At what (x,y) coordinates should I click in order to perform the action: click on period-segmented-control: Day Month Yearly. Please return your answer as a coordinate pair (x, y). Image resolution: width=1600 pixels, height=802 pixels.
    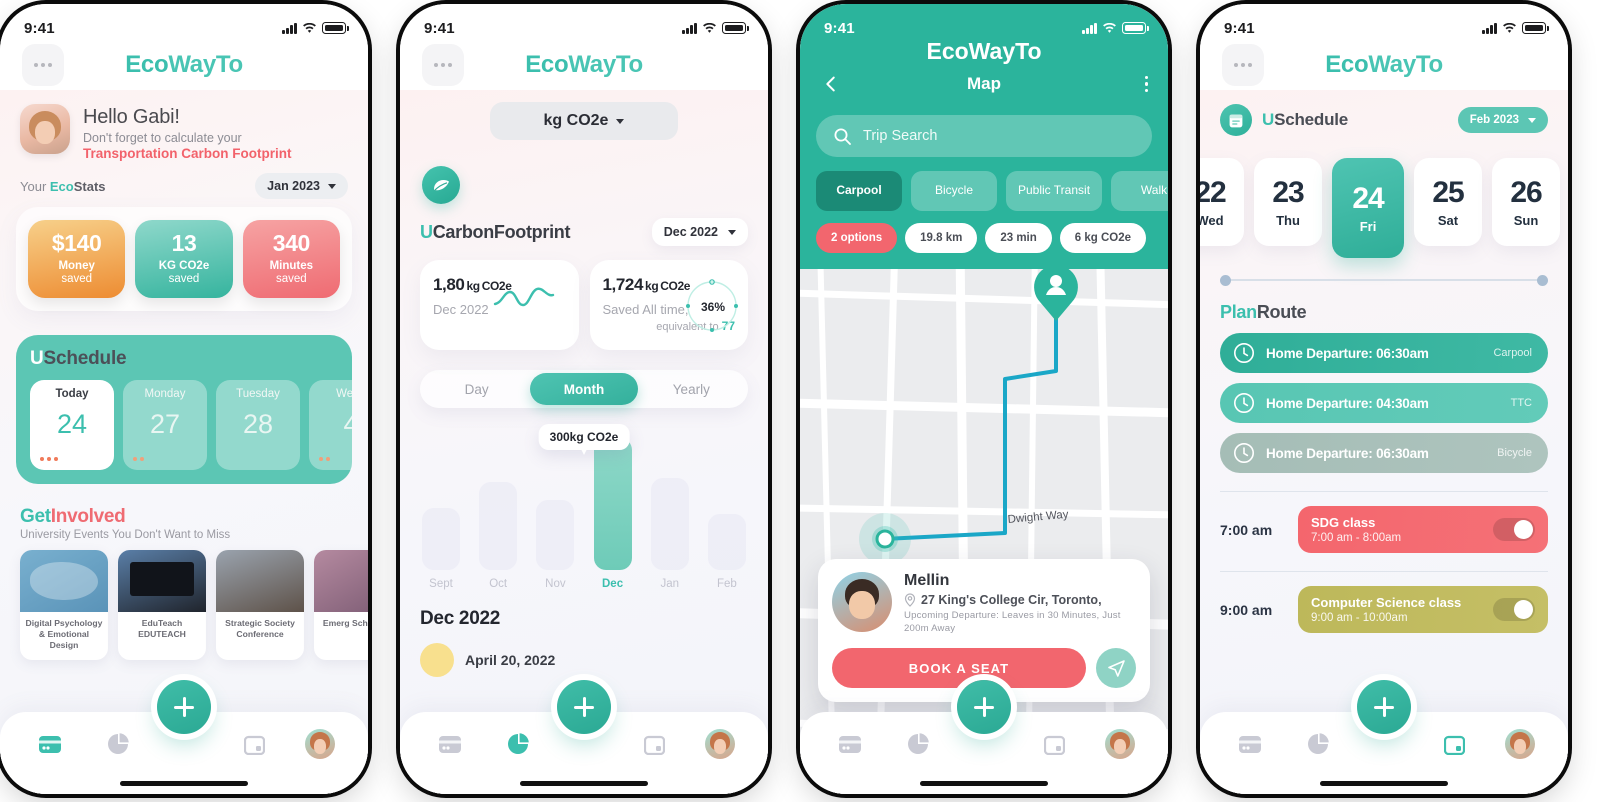
    Looking at the image, I should click on (584, 389).